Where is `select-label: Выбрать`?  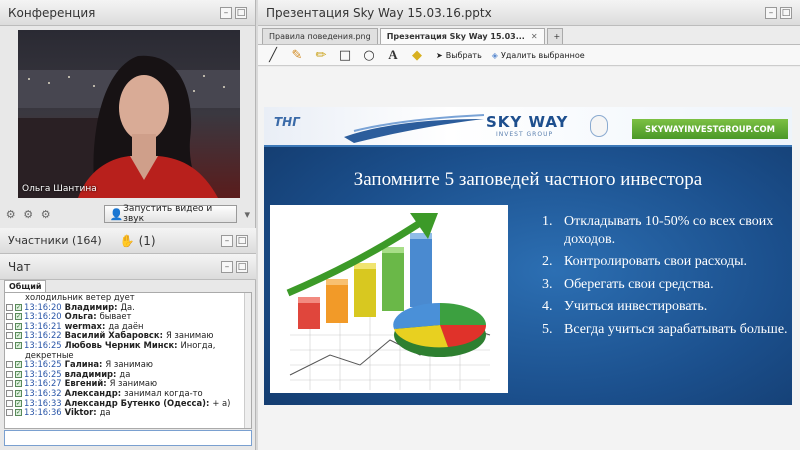
select-label: Выбрать is located at coordinates (463, 55).